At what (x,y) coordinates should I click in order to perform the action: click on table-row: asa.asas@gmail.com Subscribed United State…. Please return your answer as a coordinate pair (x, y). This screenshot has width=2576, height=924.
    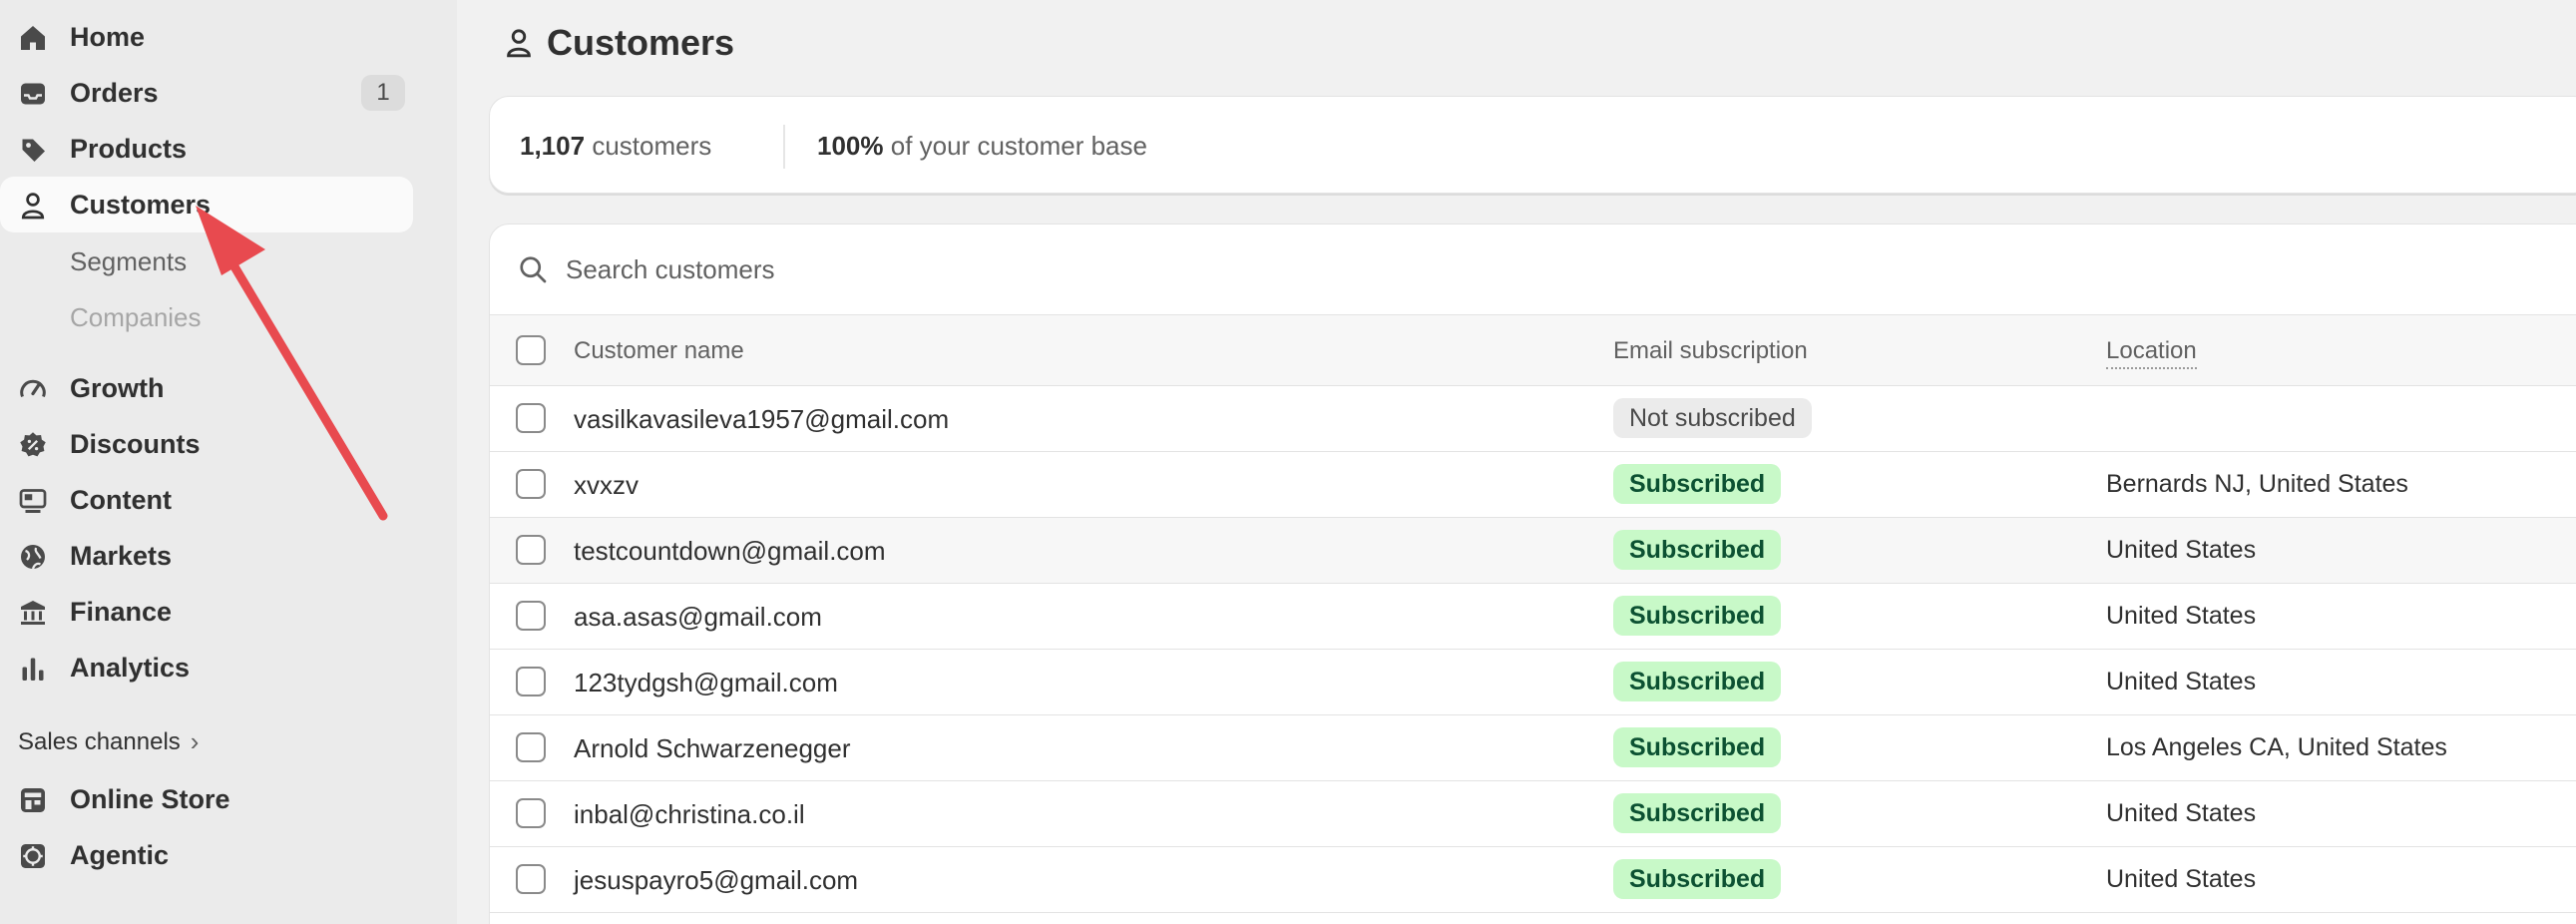
    Looking at the image, I should click on (1533, 617).